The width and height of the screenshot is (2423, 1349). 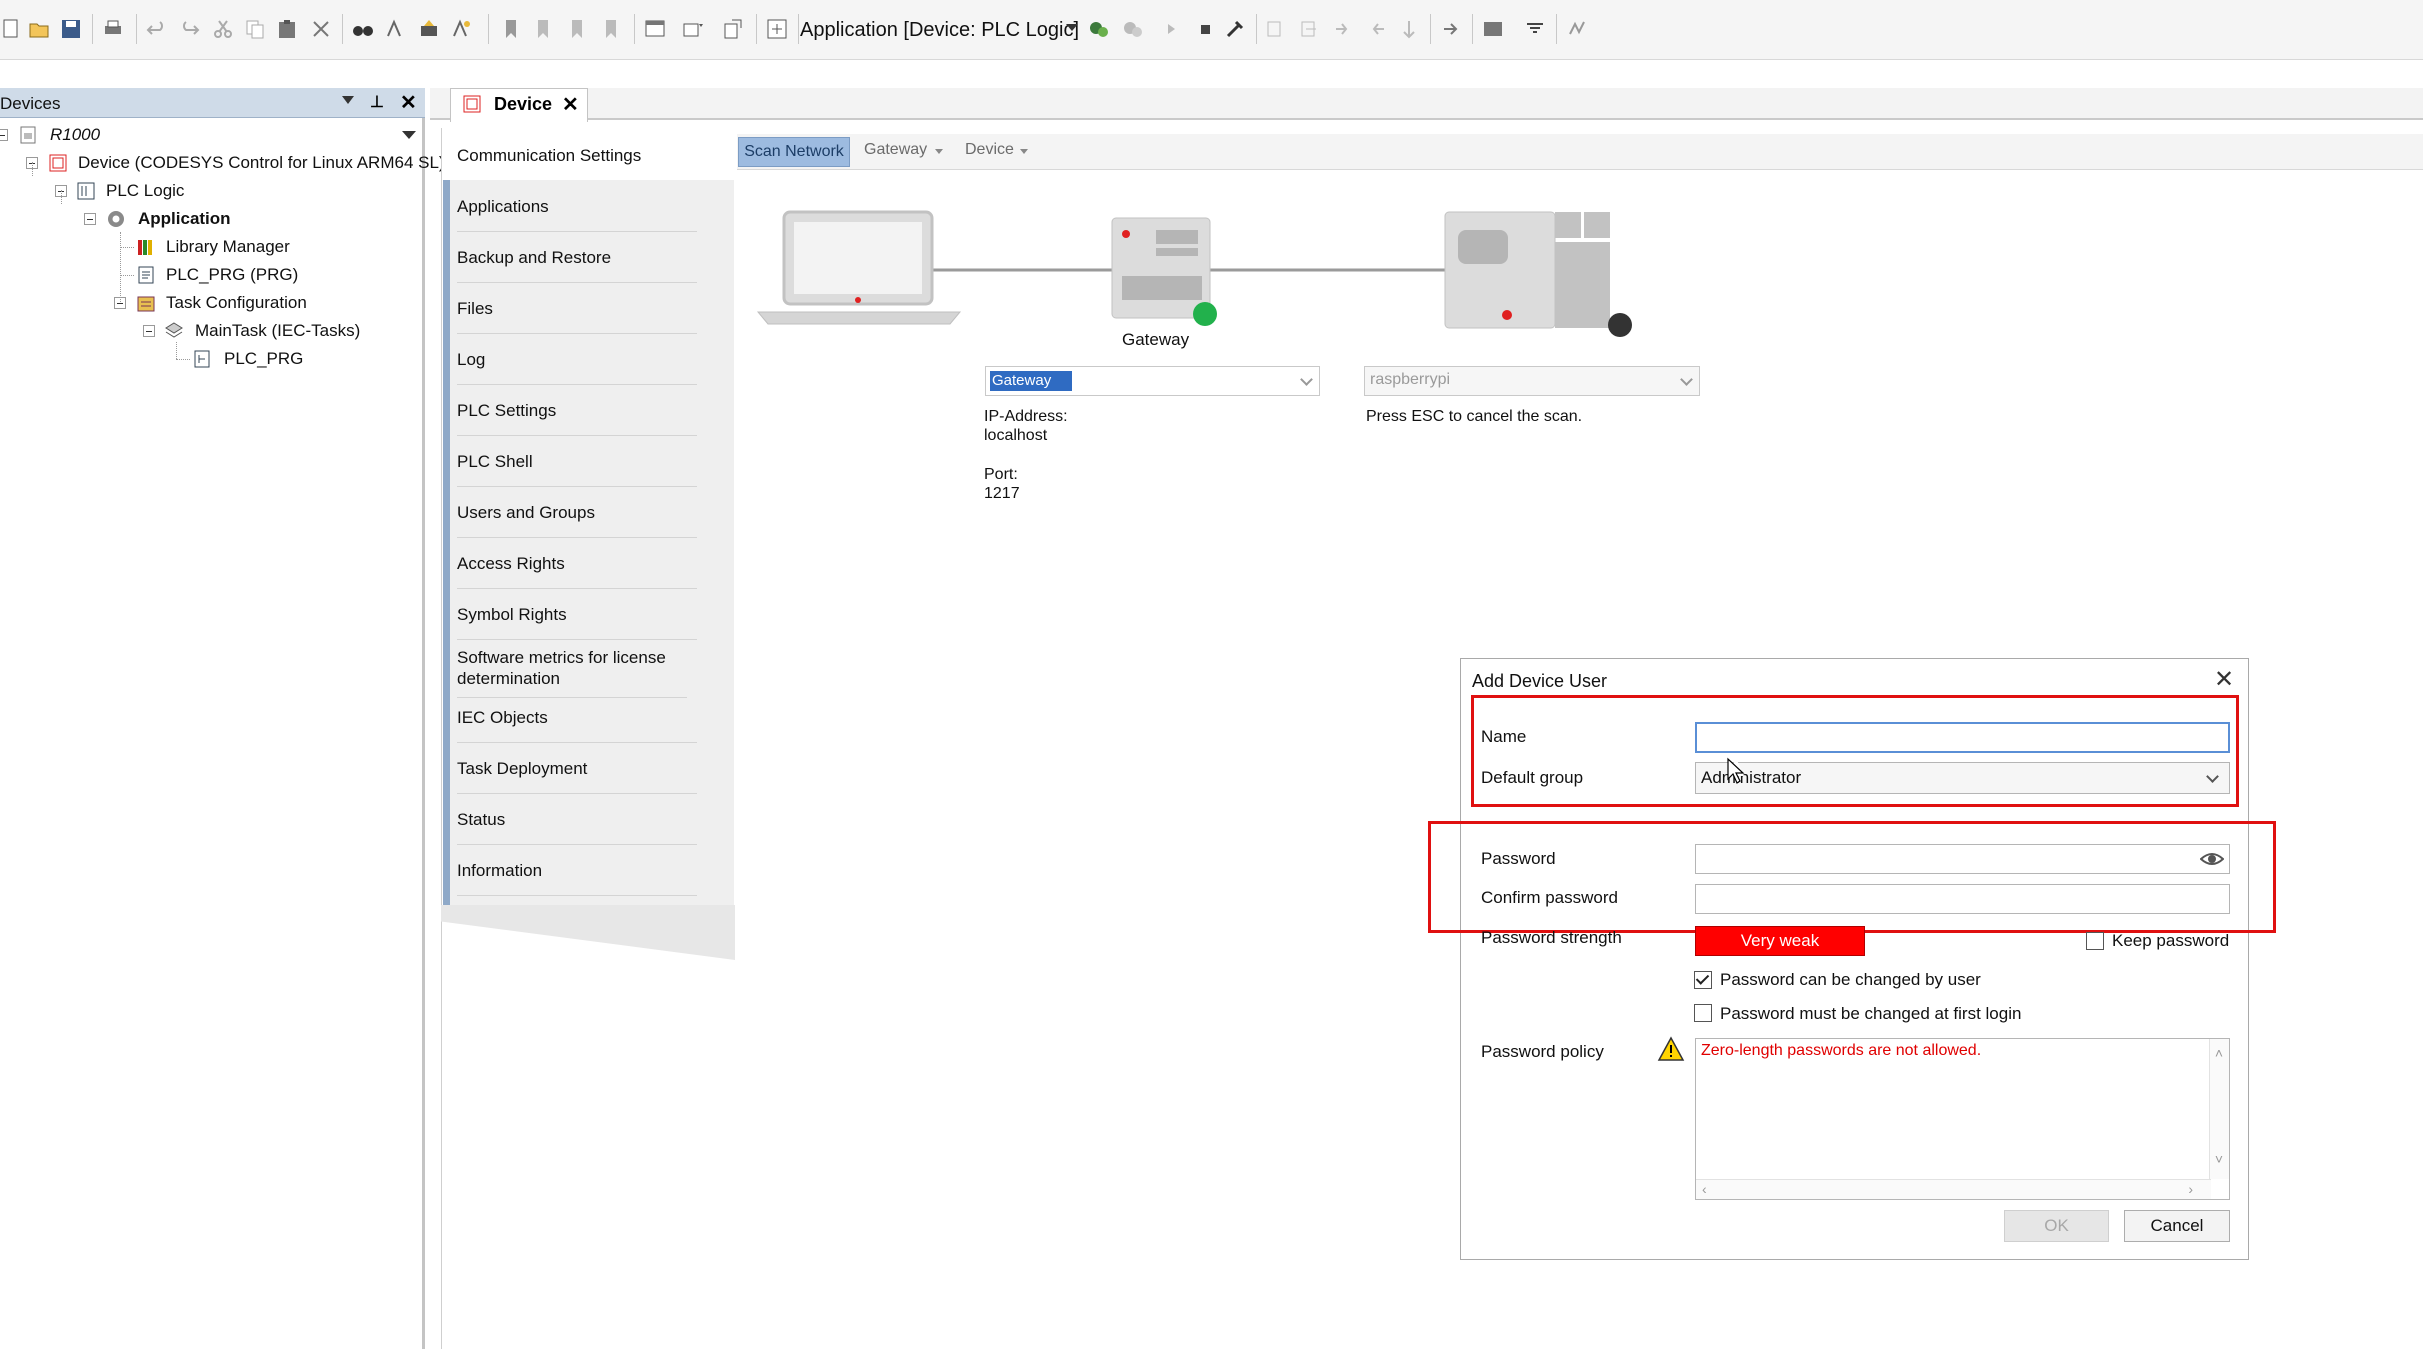 I want to click on bookmark-find-icon, so click(x=429, y=29).